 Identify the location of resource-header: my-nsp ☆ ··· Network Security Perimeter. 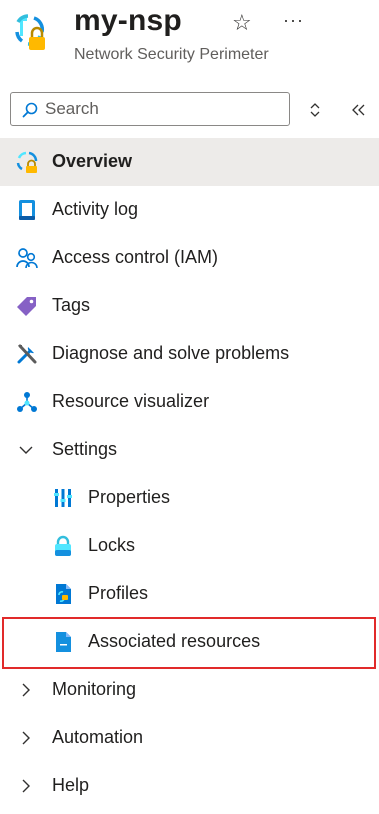
(189, 40).